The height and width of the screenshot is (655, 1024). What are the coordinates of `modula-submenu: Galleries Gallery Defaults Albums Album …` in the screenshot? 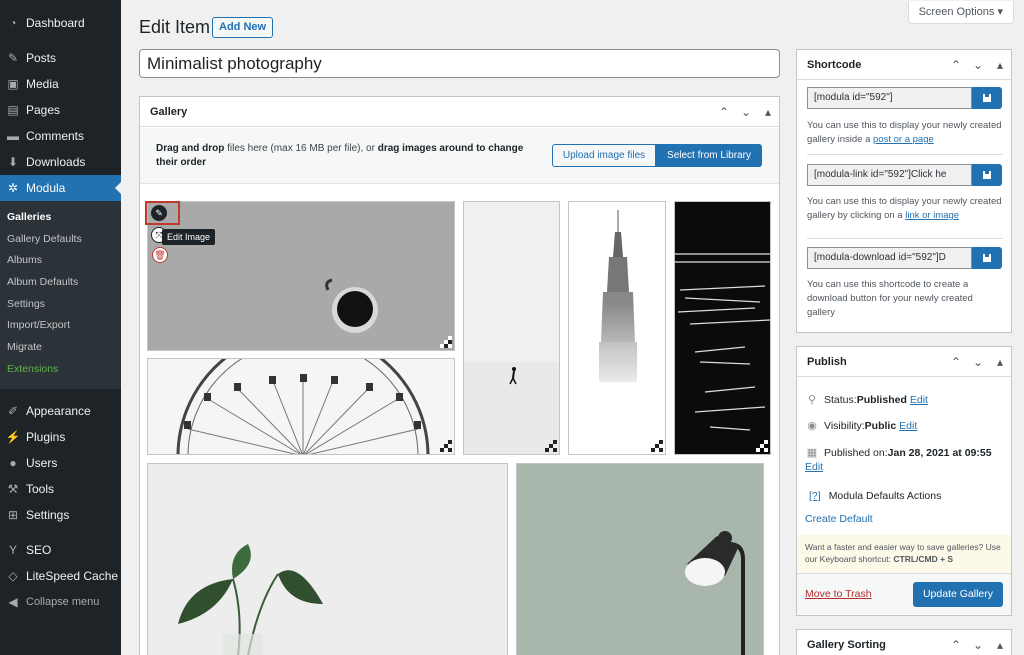 It's located at (60, 295).